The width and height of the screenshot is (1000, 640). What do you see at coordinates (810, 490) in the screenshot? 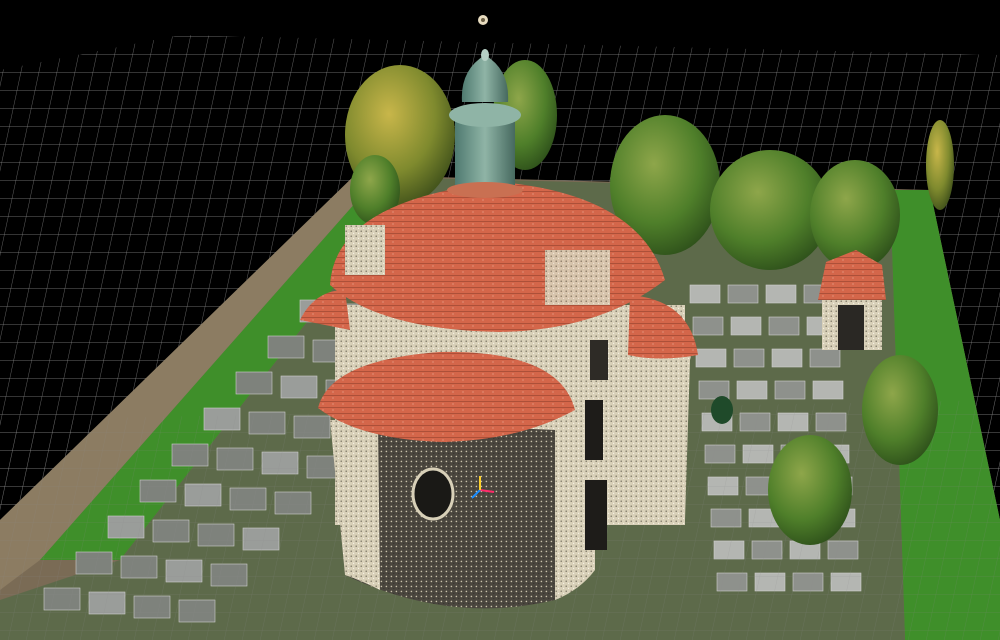
I see `tree-front-right` at bounding box center [810, 490].